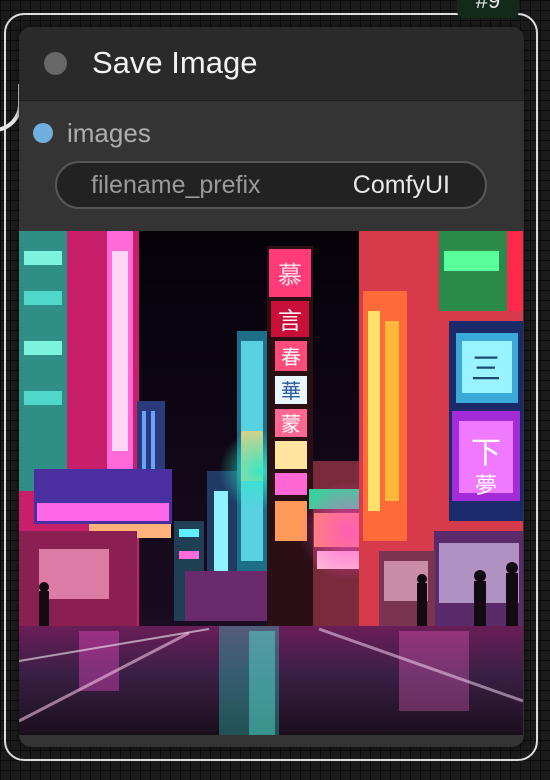  Describe the element at coordinates (291, 391) in the screenshot. I see `sign-glyph: 華` at that location.